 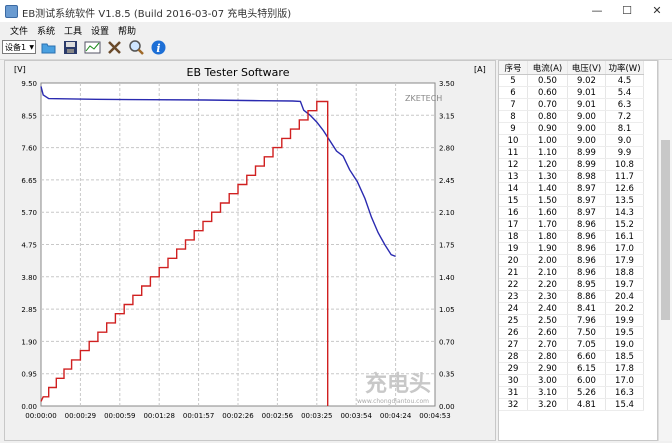 I want to click on minimize-button: —, so click(x=597, y=11).